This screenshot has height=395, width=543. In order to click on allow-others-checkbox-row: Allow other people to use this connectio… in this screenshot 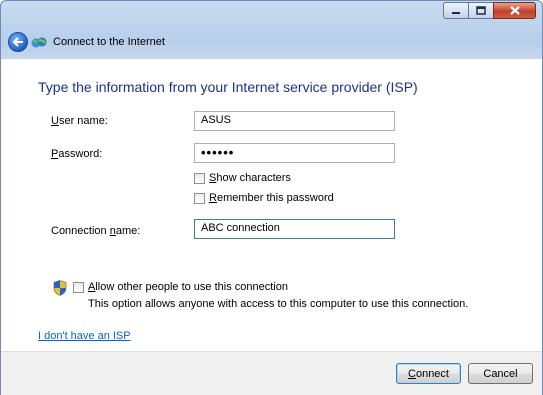, I will do `click(180, 287)`.